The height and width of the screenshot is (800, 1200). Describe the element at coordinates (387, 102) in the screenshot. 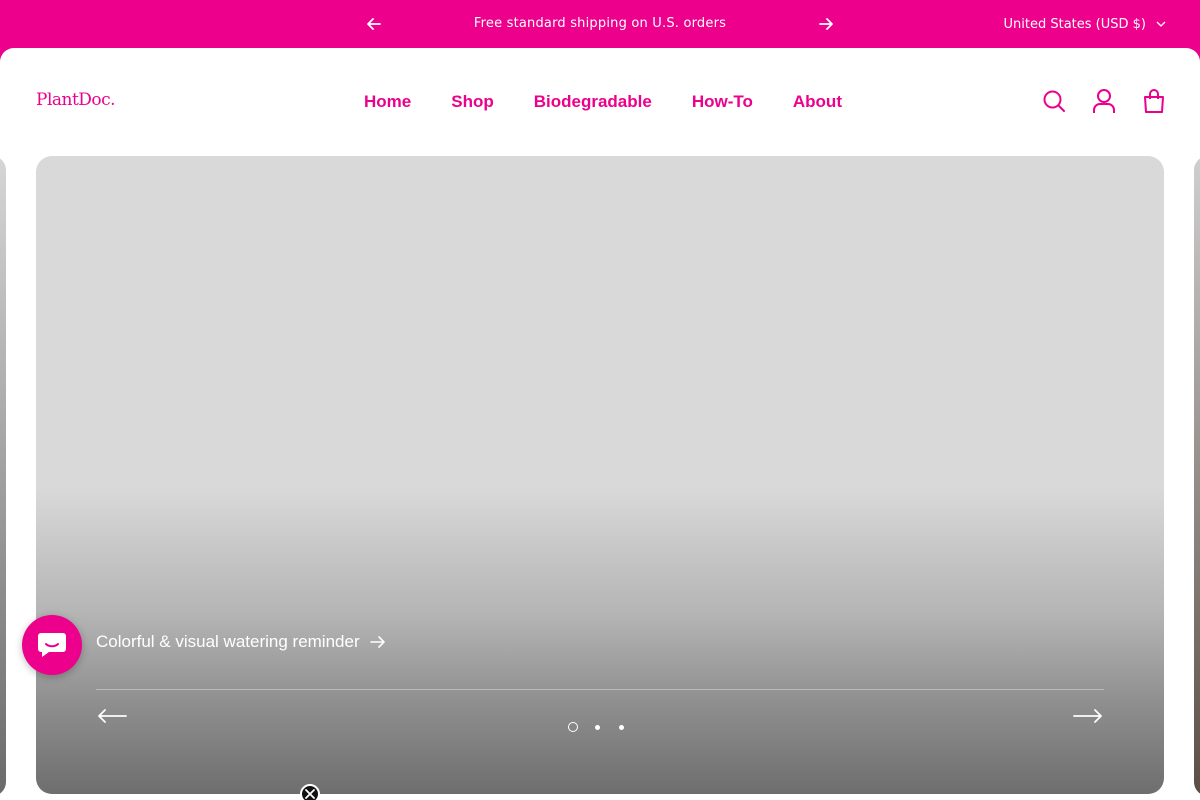

I see `nav-home: Home` at that location.